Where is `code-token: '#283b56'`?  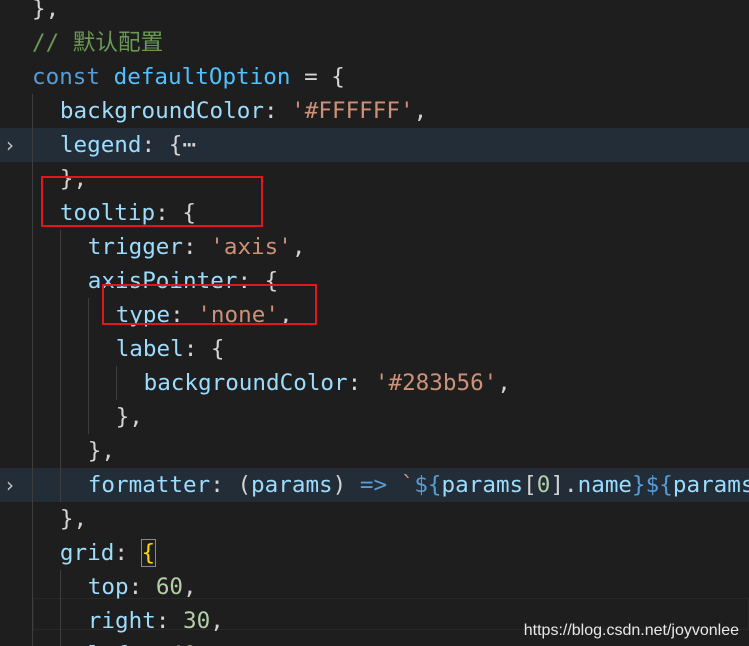 code-token: '#283b56' is located at coordinates (436, 383).